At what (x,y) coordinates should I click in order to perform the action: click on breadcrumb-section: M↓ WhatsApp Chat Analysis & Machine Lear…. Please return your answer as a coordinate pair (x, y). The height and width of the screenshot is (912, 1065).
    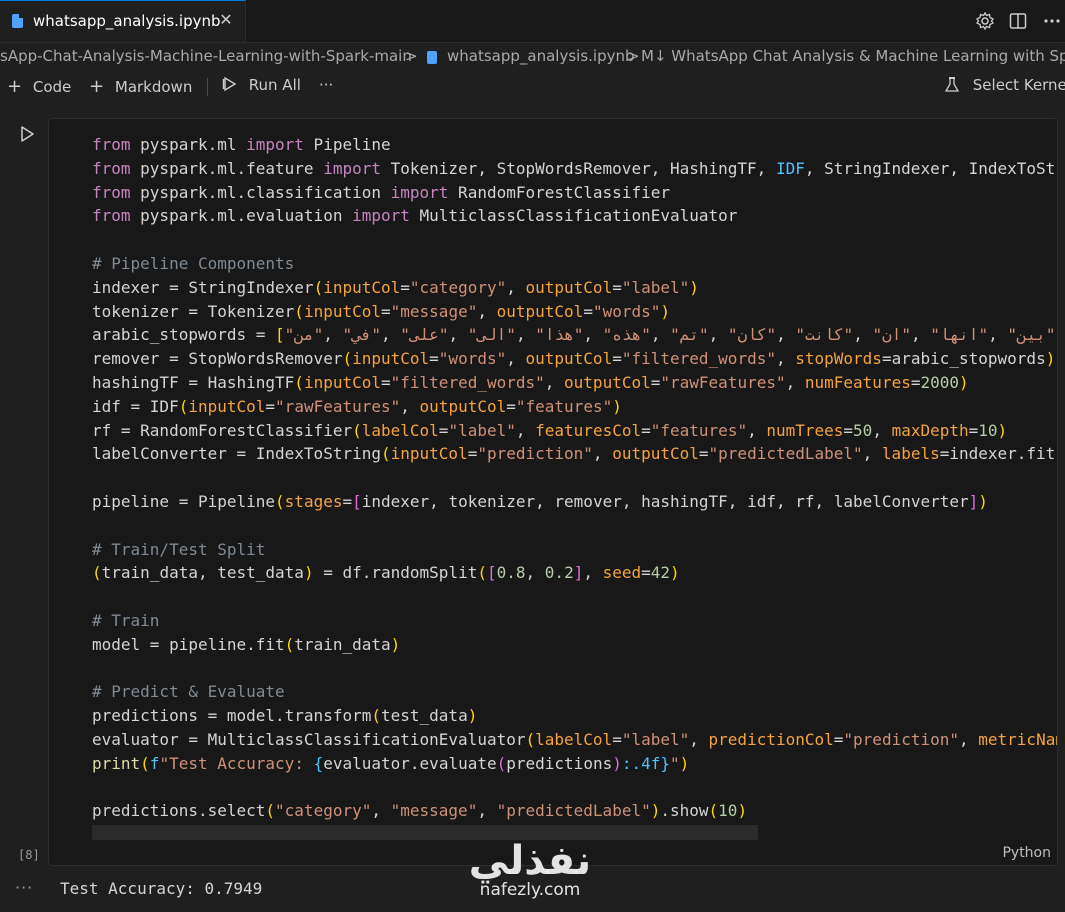
    Looking at the image, I should click on (853, 56).